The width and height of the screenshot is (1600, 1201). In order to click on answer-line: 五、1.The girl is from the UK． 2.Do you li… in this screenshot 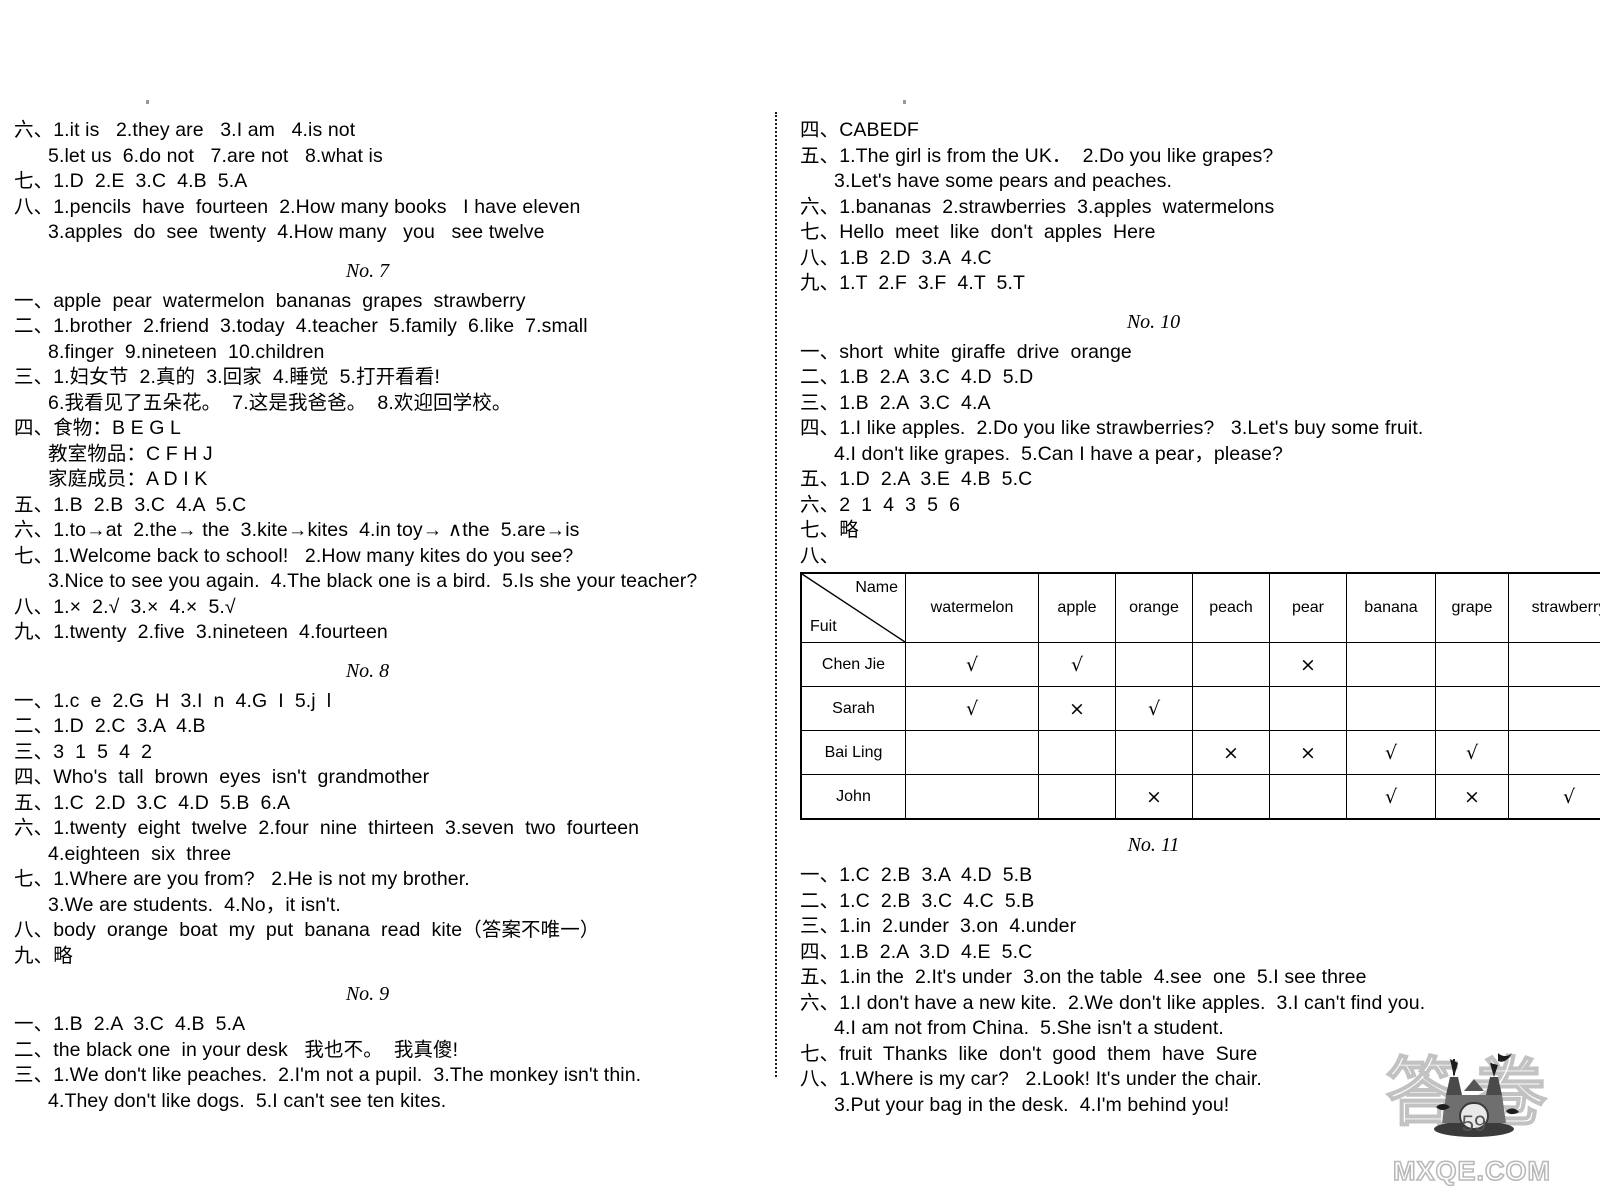, I will do `click(1037, 155)`.